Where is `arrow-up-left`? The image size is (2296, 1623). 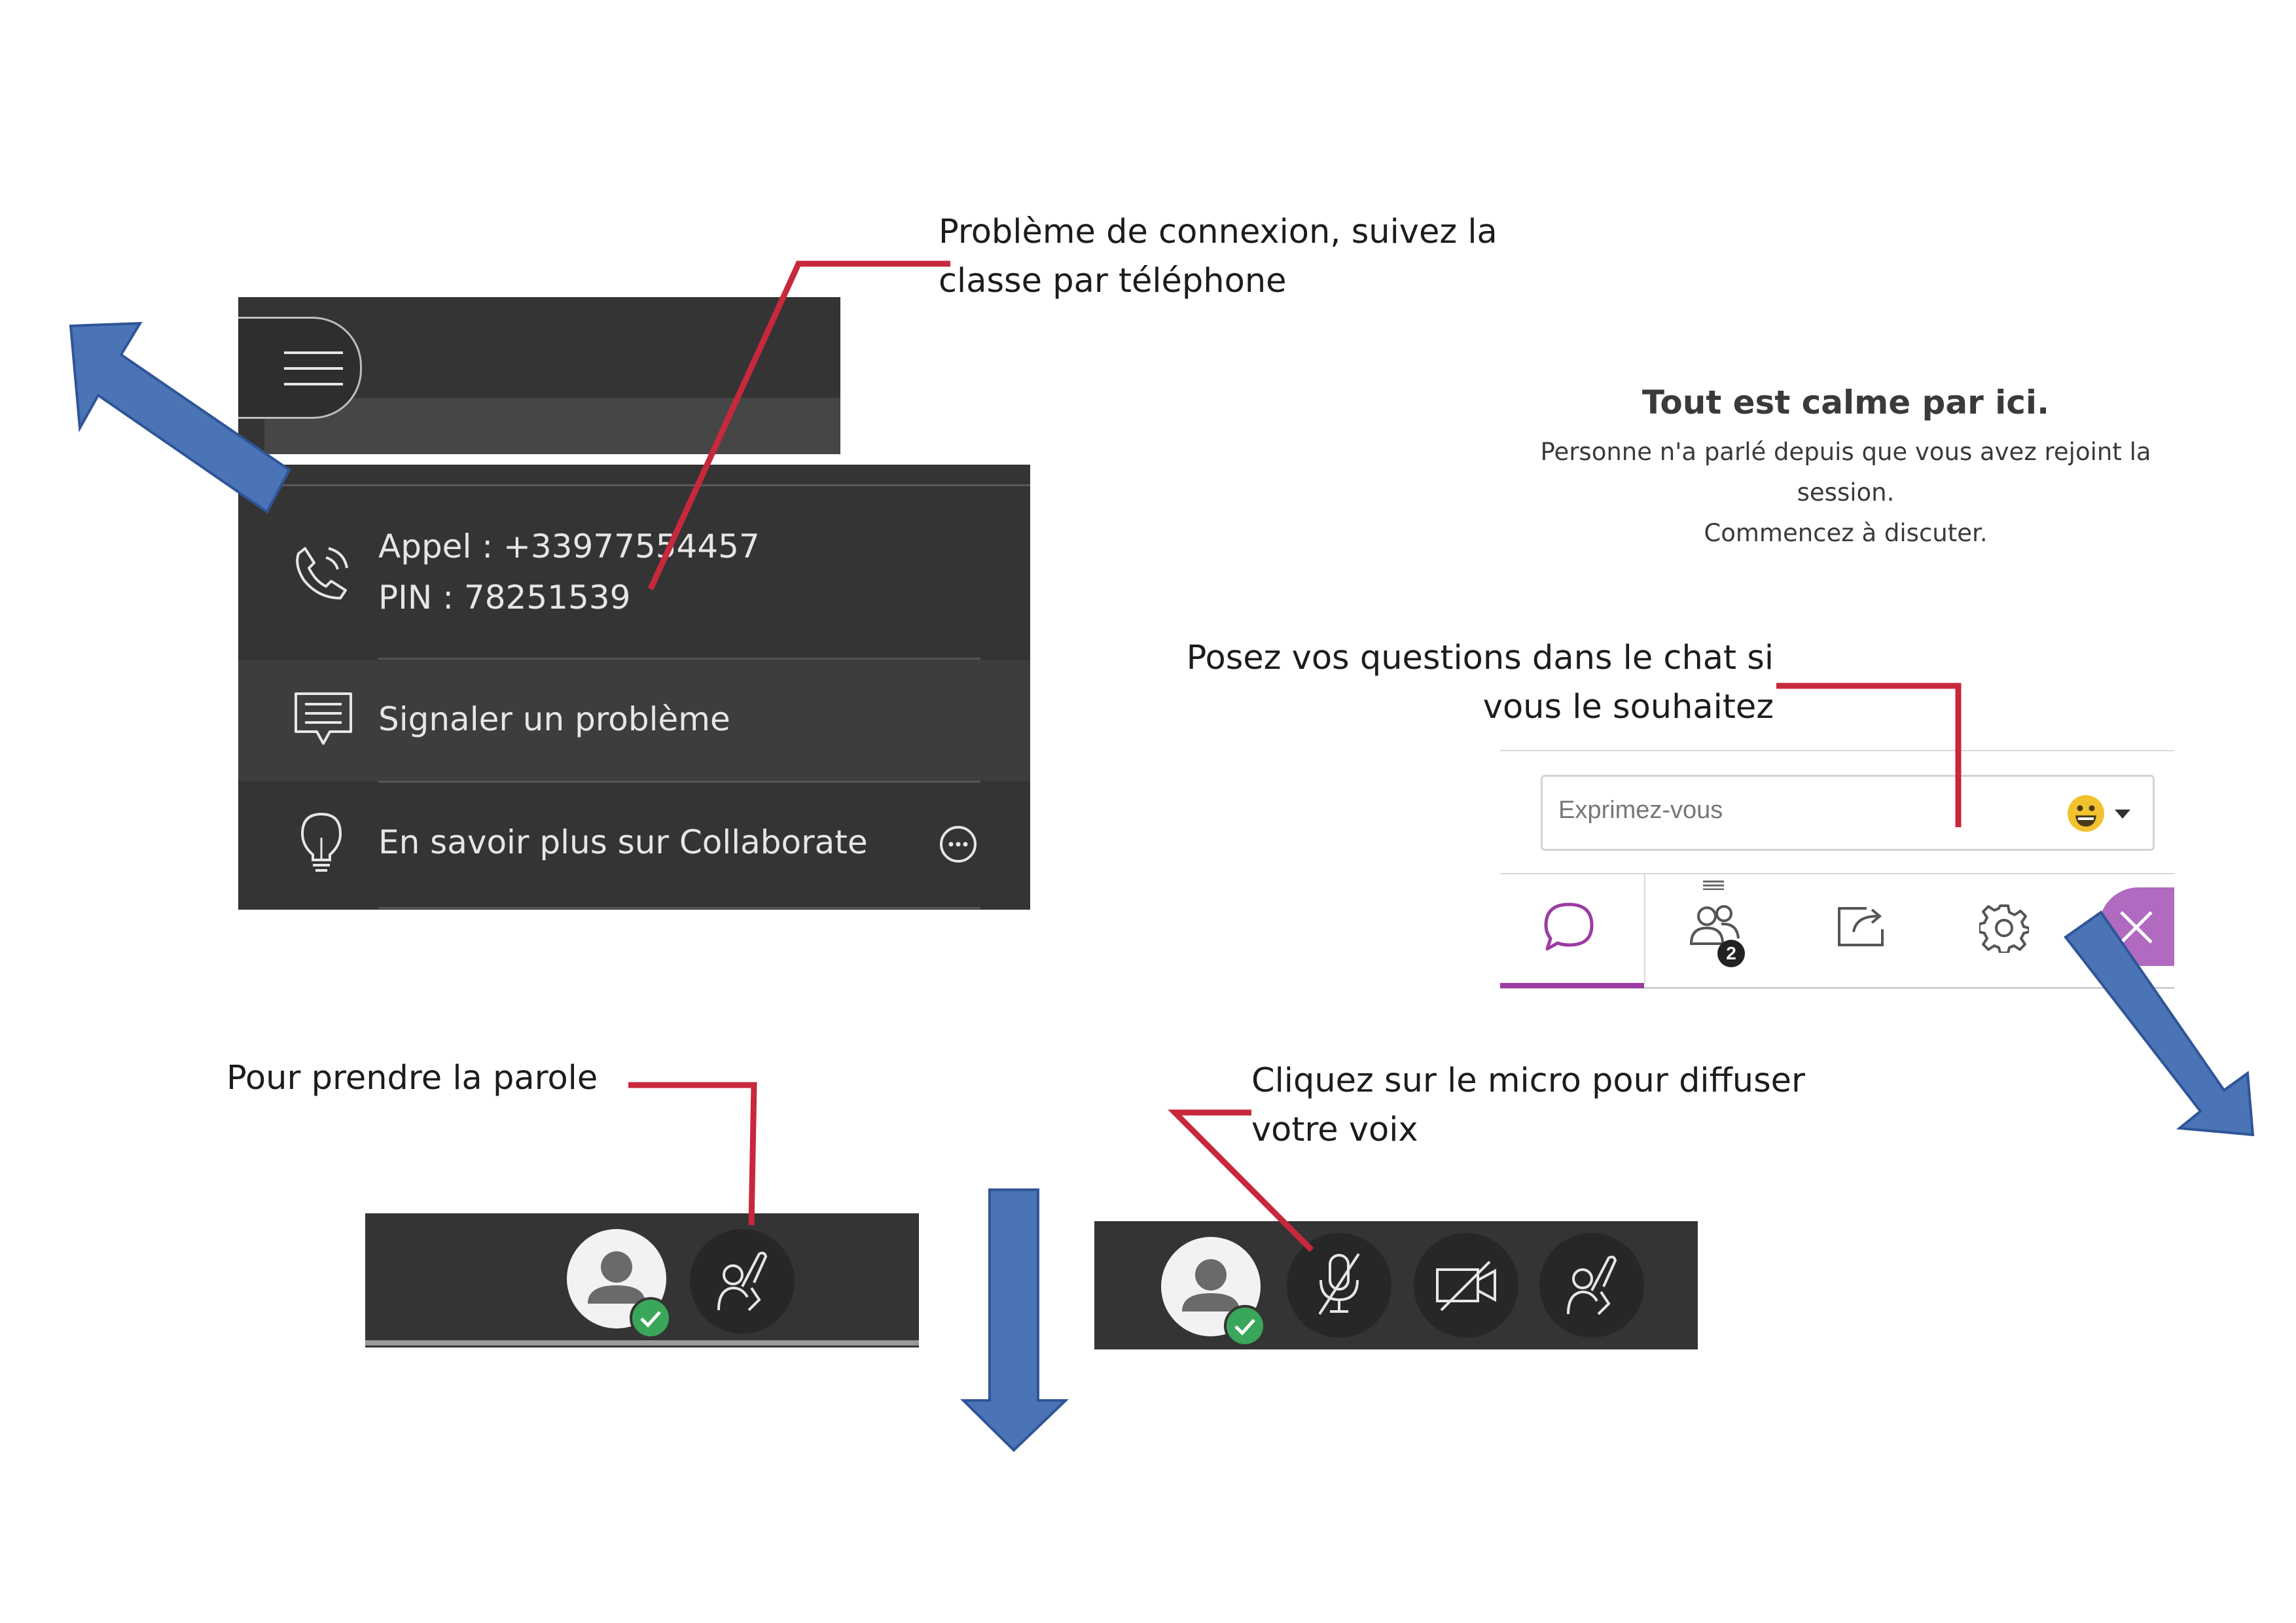
arrow-up-left is located at coordinates (180, 417).